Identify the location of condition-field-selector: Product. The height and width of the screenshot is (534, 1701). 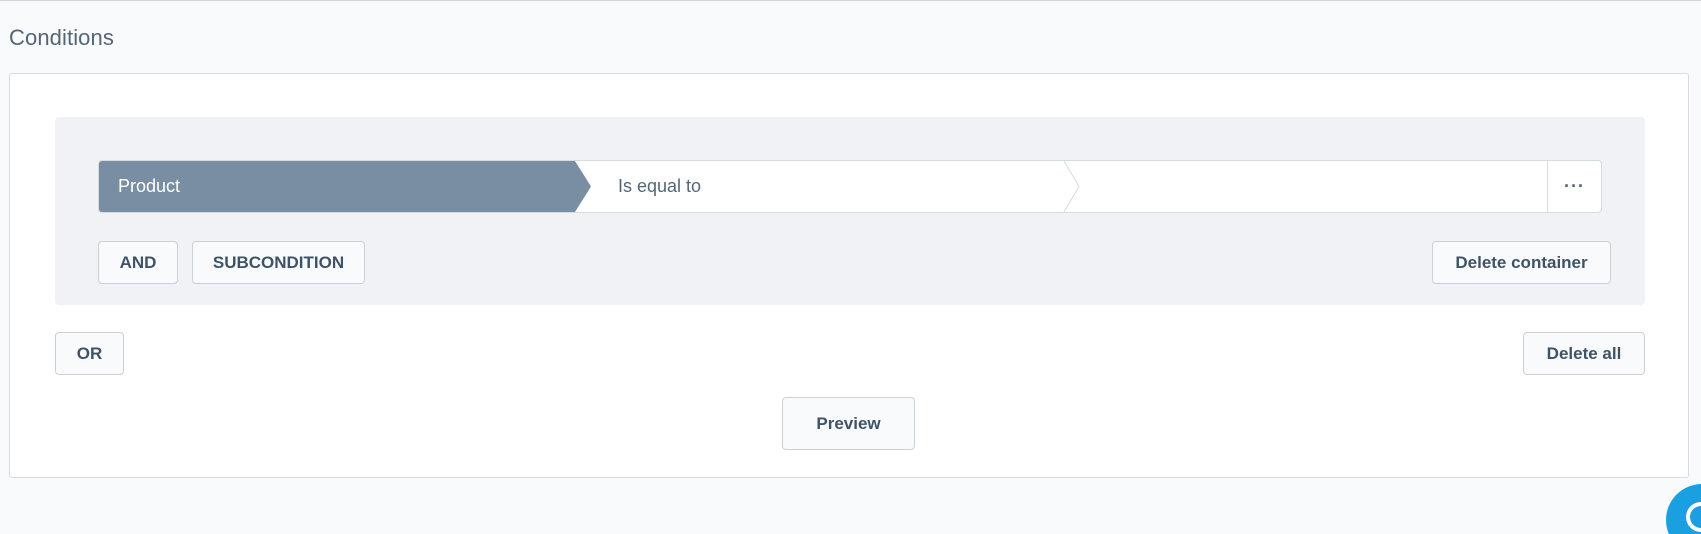
(345, 186).